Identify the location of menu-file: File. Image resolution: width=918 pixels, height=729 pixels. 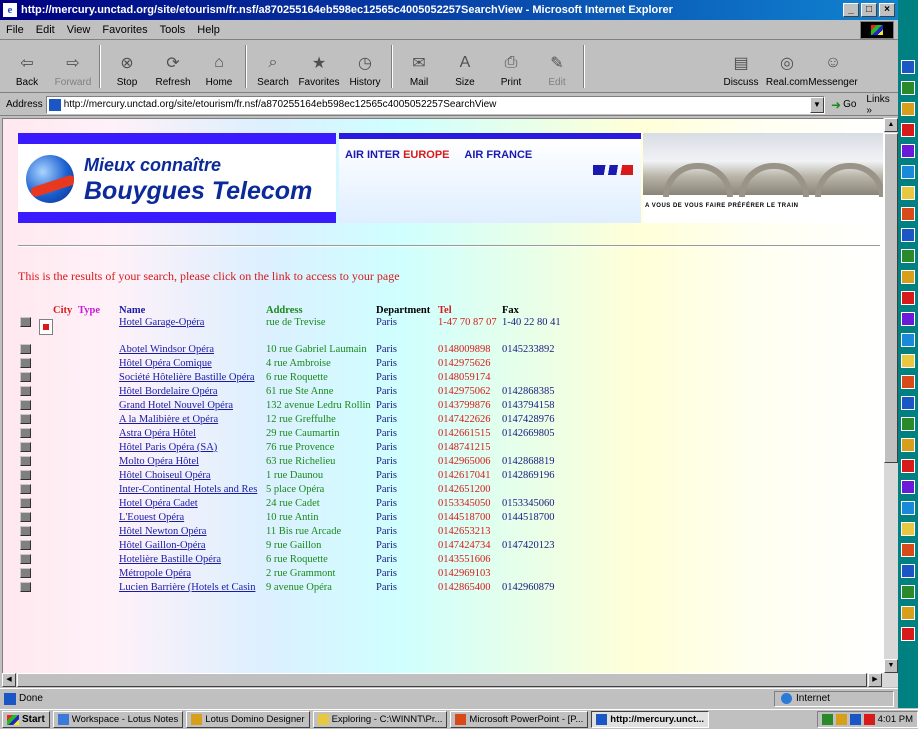
(15, 30).